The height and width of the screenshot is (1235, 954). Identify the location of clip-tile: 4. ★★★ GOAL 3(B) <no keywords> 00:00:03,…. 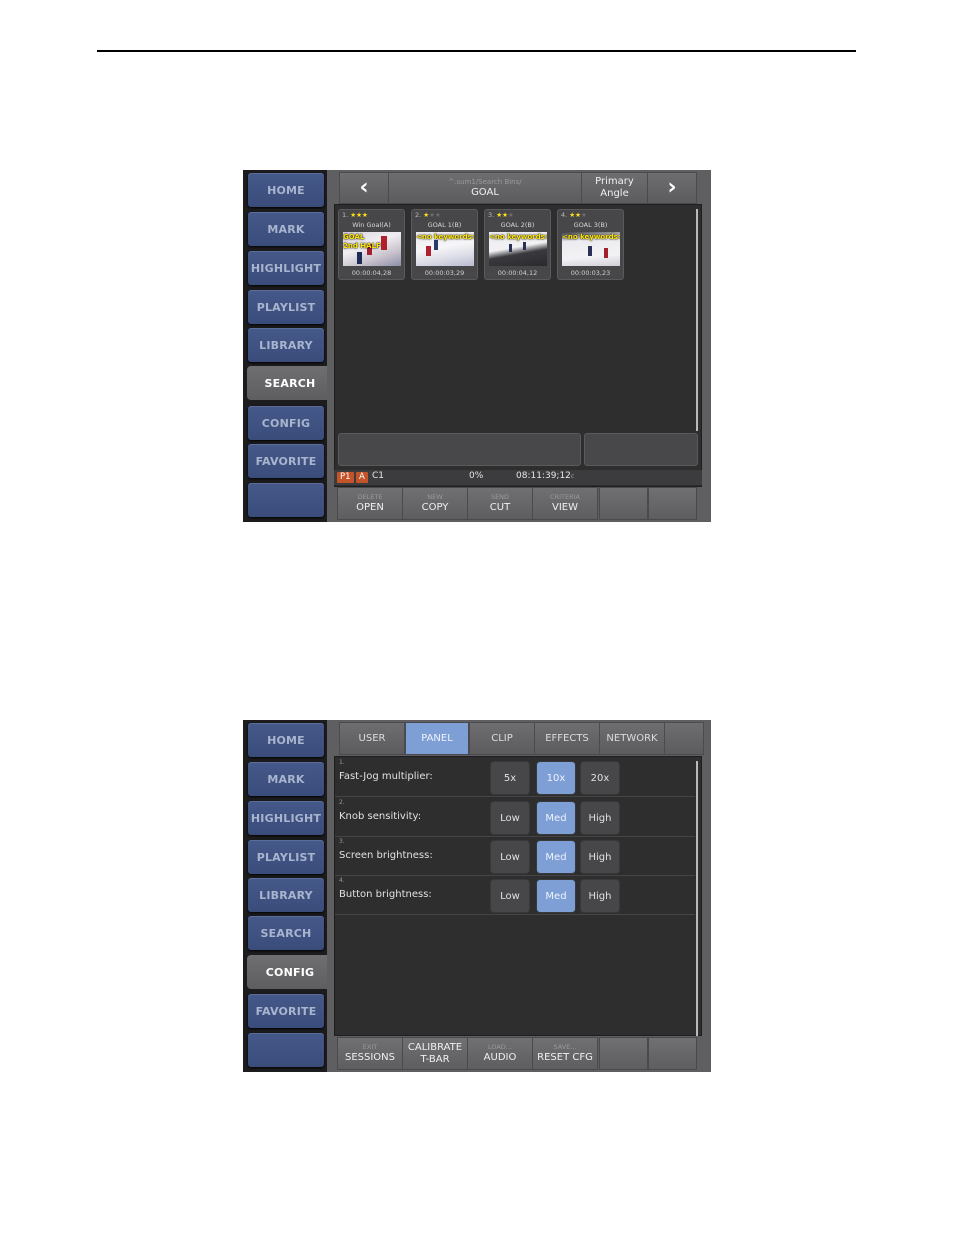
(590, 244).